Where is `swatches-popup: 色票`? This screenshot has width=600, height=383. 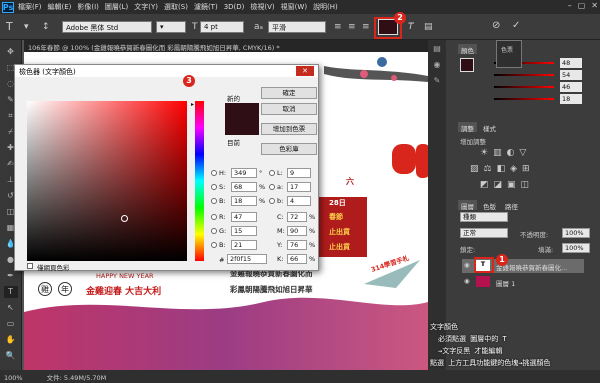 swatches-popup: 色票 is located at coordinates (509, 54).